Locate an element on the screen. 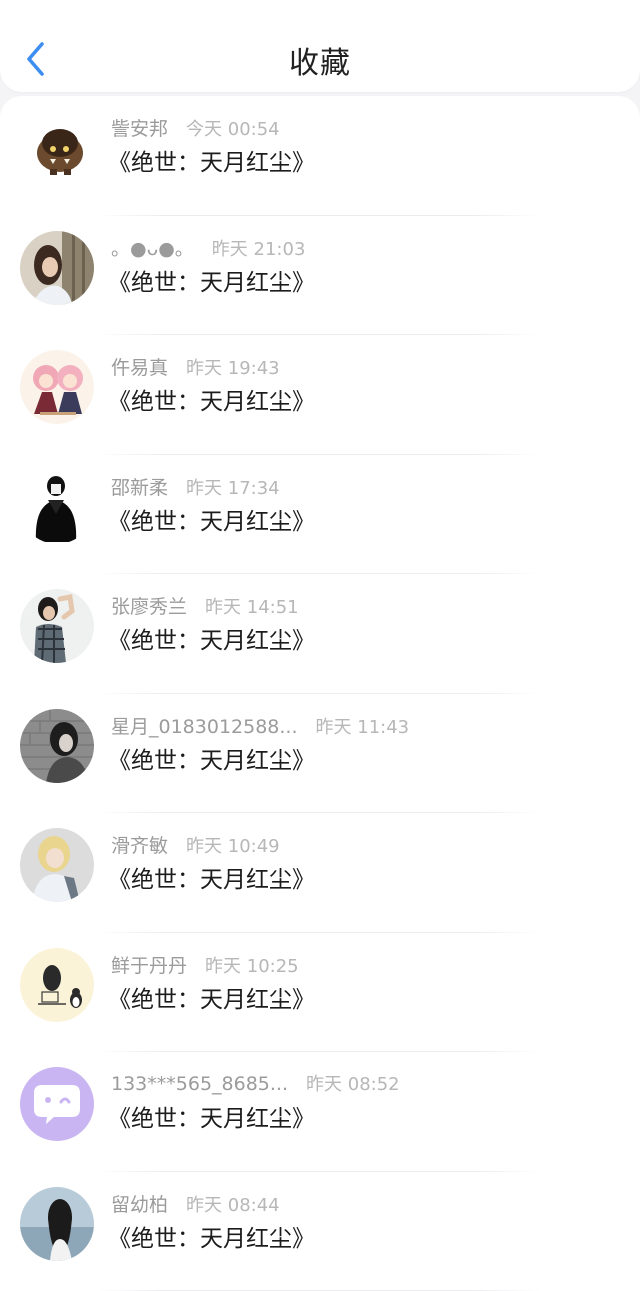  avatar-plaid-shirt-icon is located at coordinates (57, 626).